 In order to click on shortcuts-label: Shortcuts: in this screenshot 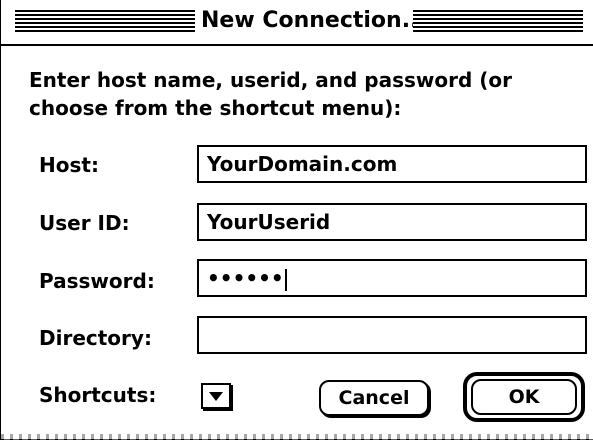, I will do `click(98, 395)`.